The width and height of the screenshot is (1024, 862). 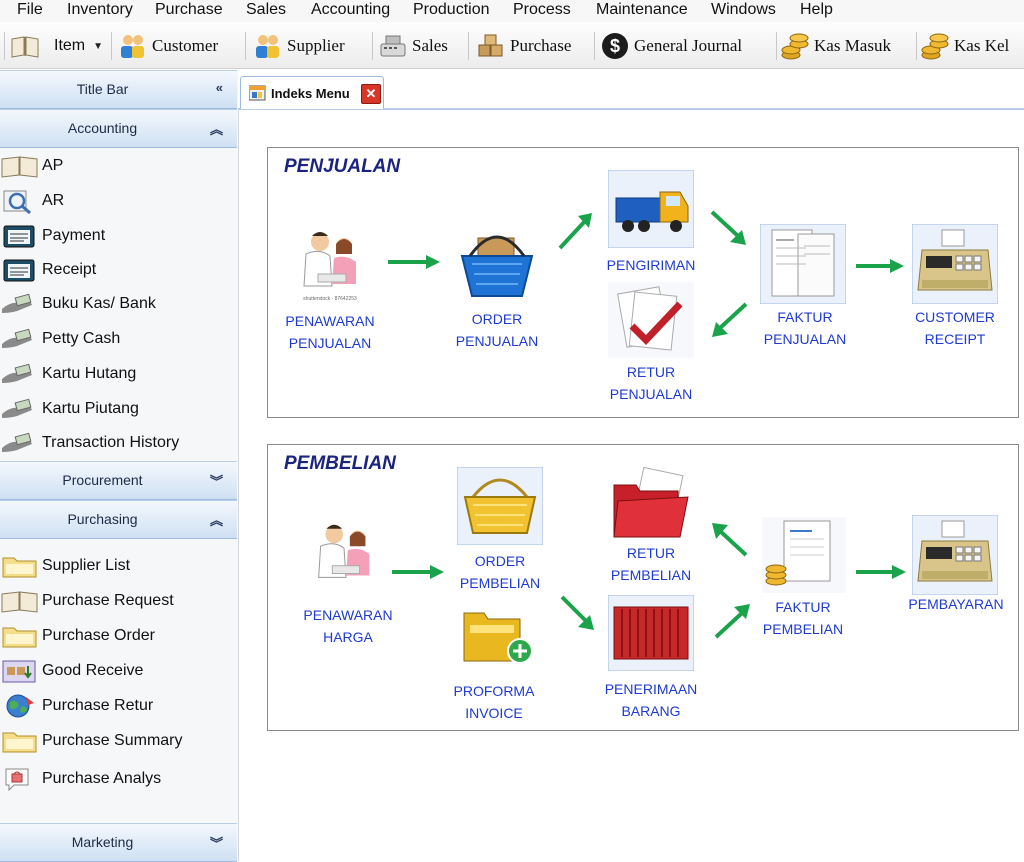 I want to click on menu-windows: Windows, so click(x=743, y=10).